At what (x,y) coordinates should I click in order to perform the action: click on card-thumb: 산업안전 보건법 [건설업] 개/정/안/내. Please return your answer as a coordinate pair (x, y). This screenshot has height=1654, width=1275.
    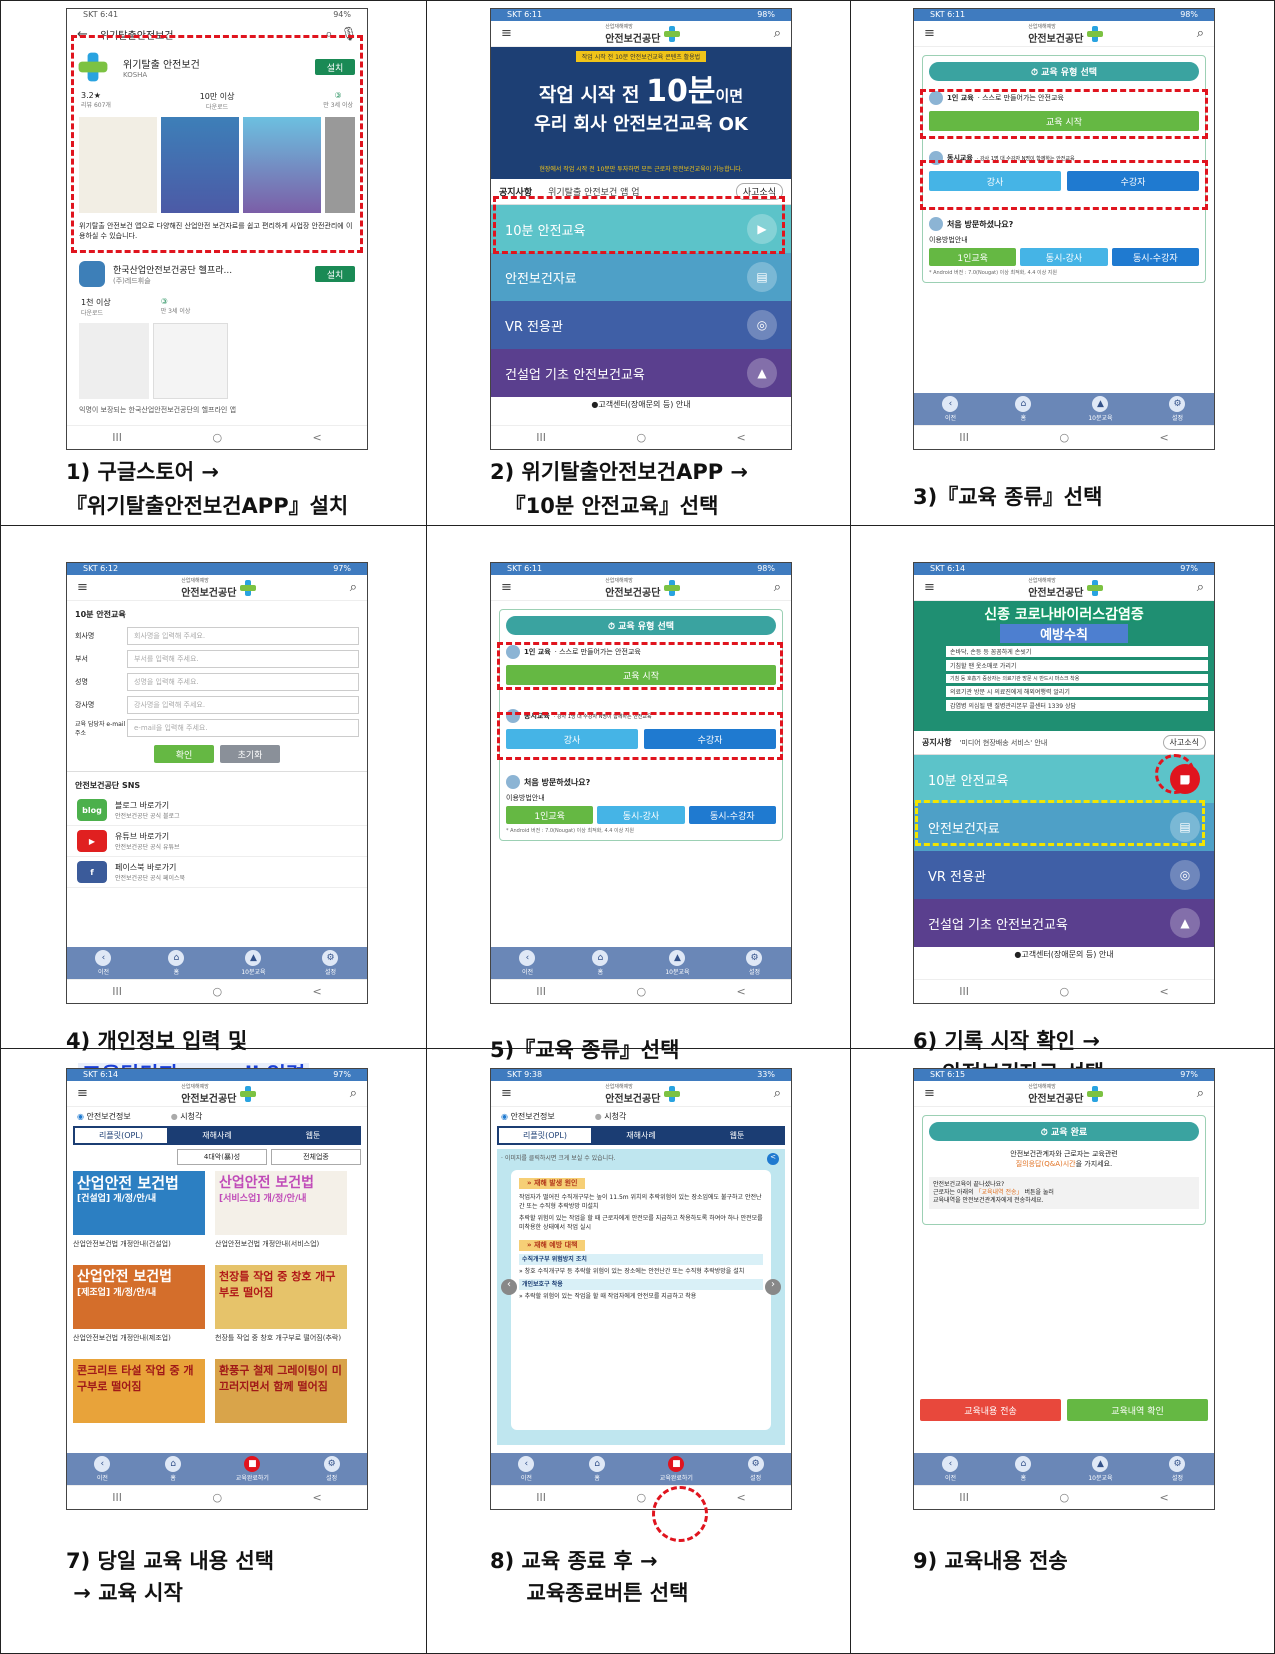
    Looking at the image, I should click on (139, 1203).